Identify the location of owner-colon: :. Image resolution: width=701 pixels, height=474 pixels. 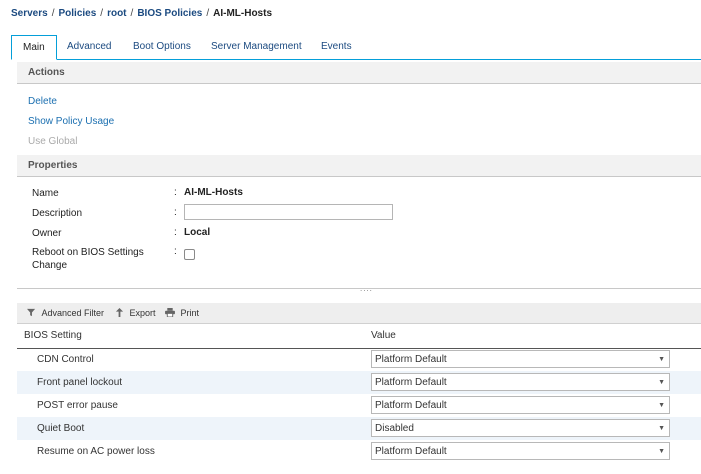
(175, 232).